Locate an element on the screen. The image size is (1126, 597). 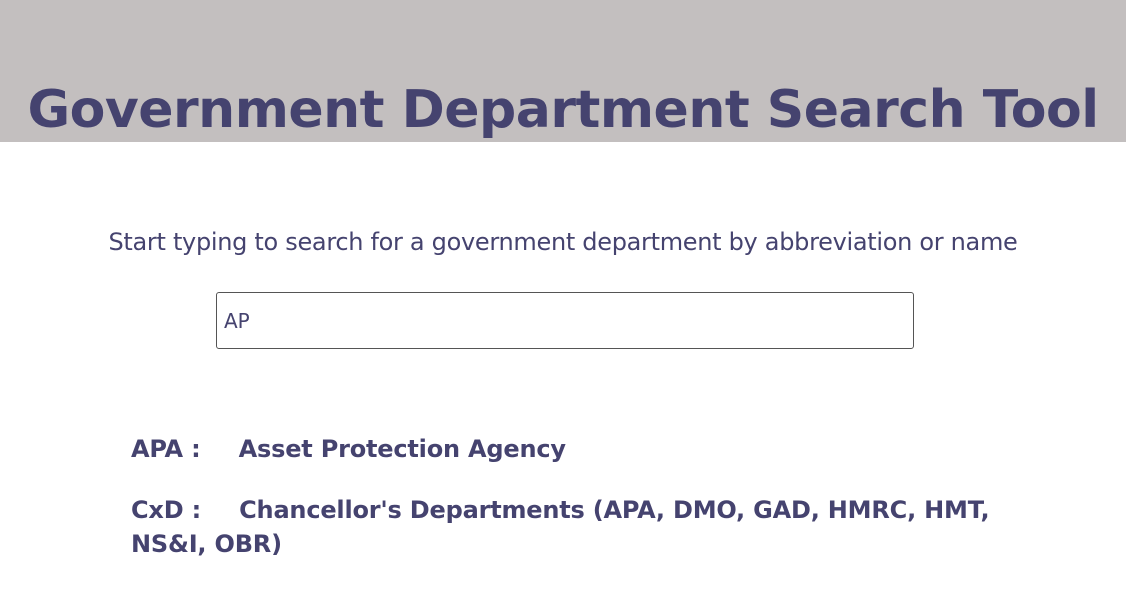
result-abbreviation: CxD is located at coordinates (157, 510).